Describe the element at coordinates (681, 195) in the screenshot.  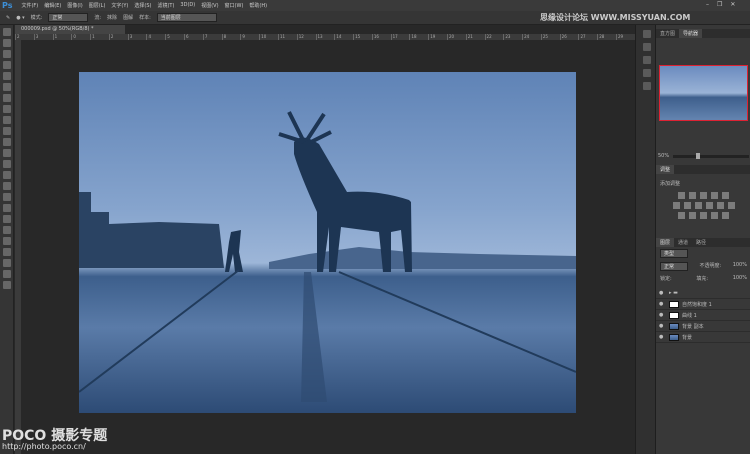
I see `brightness-icon` at that location.